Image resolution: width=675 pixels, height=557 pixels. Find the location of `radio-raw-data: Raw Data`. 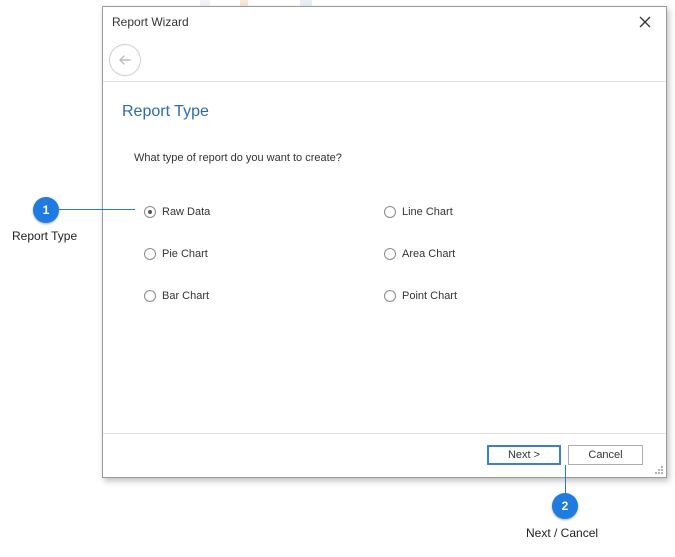

radio-raw-data: Raw Data is located at coordinates (177, 212).